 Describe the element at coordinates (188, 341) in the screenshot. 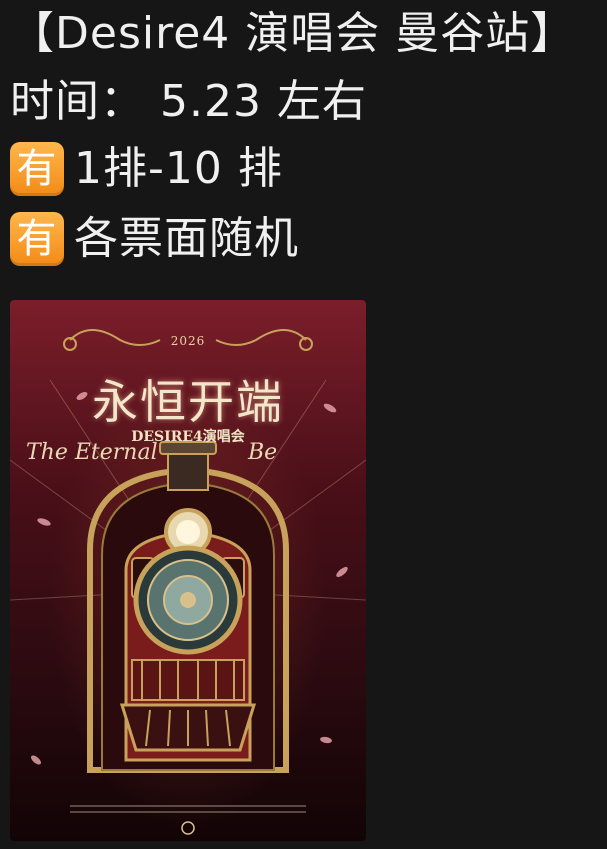

I see `poster-year: 2026` at that location.